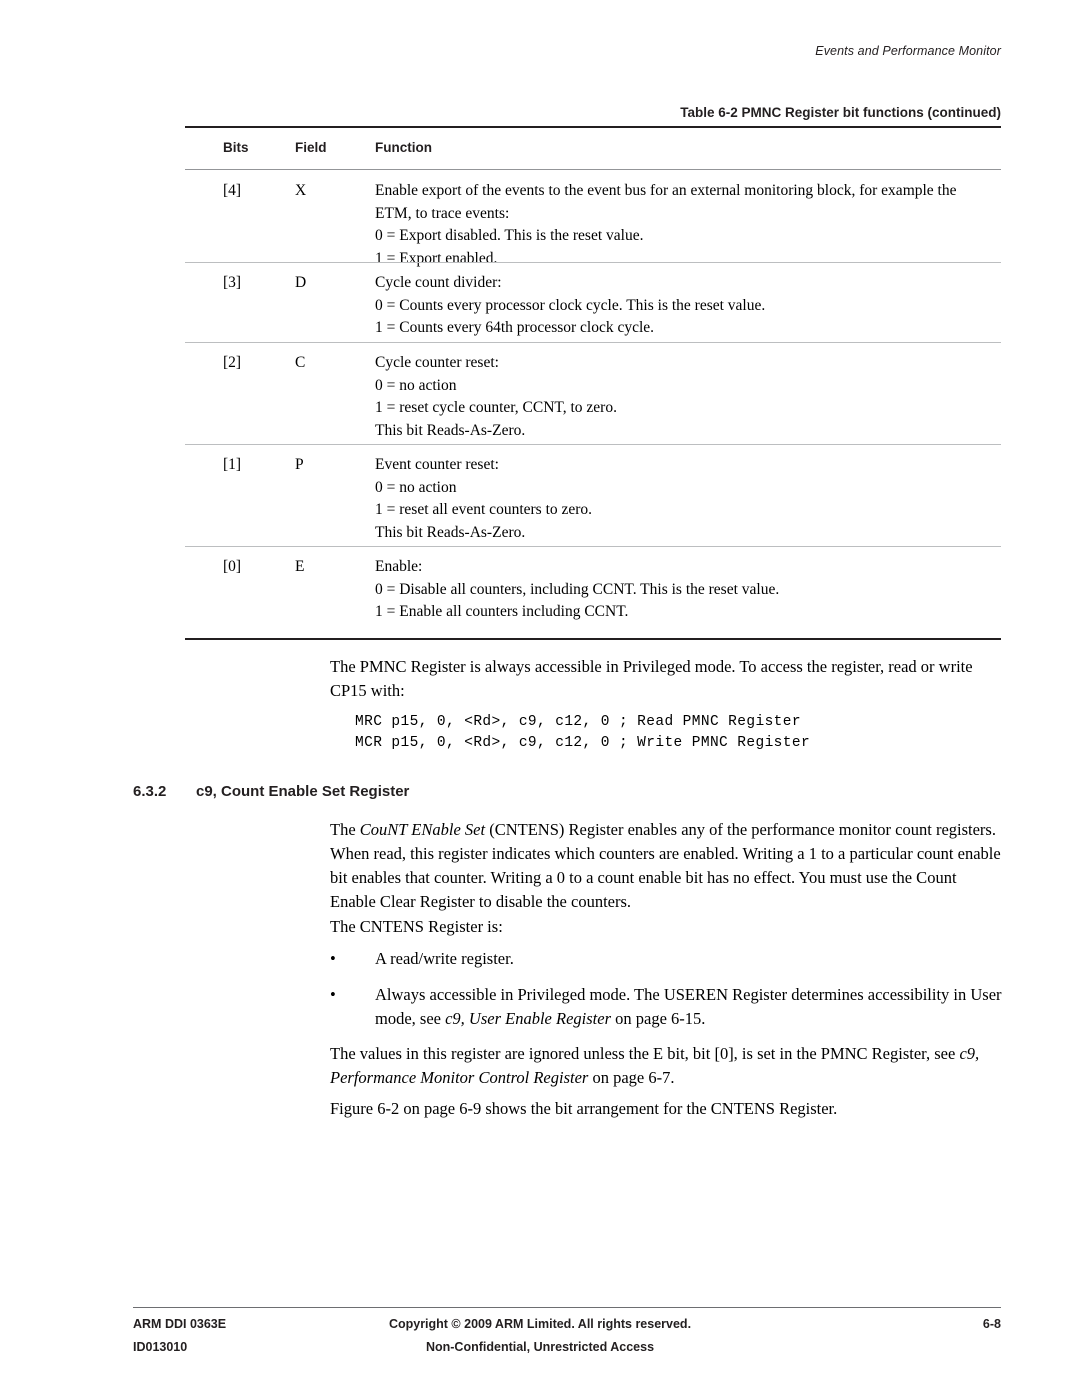 This screenshot has width=1080, height=1397. I want to click on function-line: Cycle count divider:, so click(438, 282).